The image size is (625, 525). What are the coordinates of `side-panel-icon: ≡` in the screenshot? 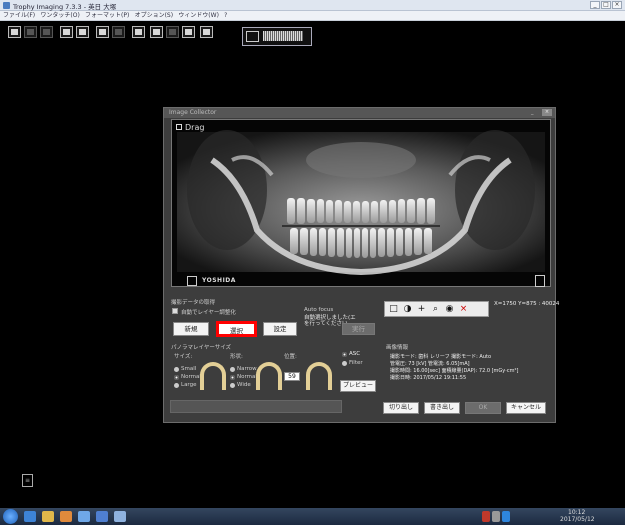 It's located at (27, 480).